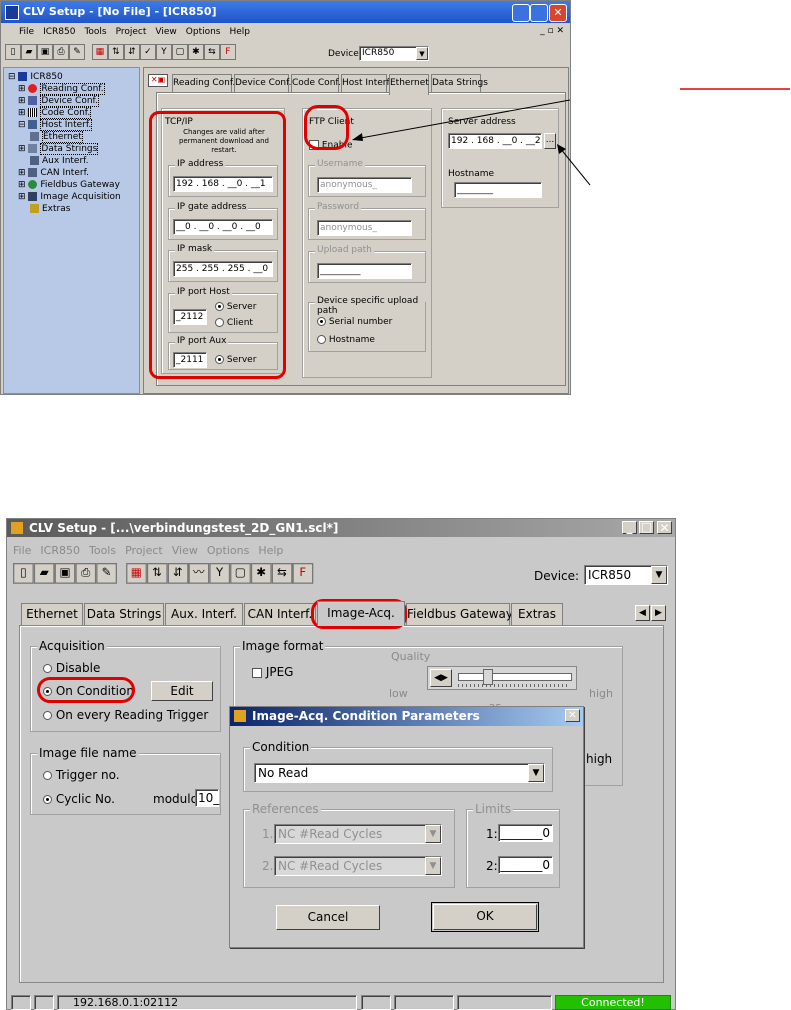  Describe the element at coordinates (22, 550) in the screenshot. I see `menu-file-b: File` at that location.